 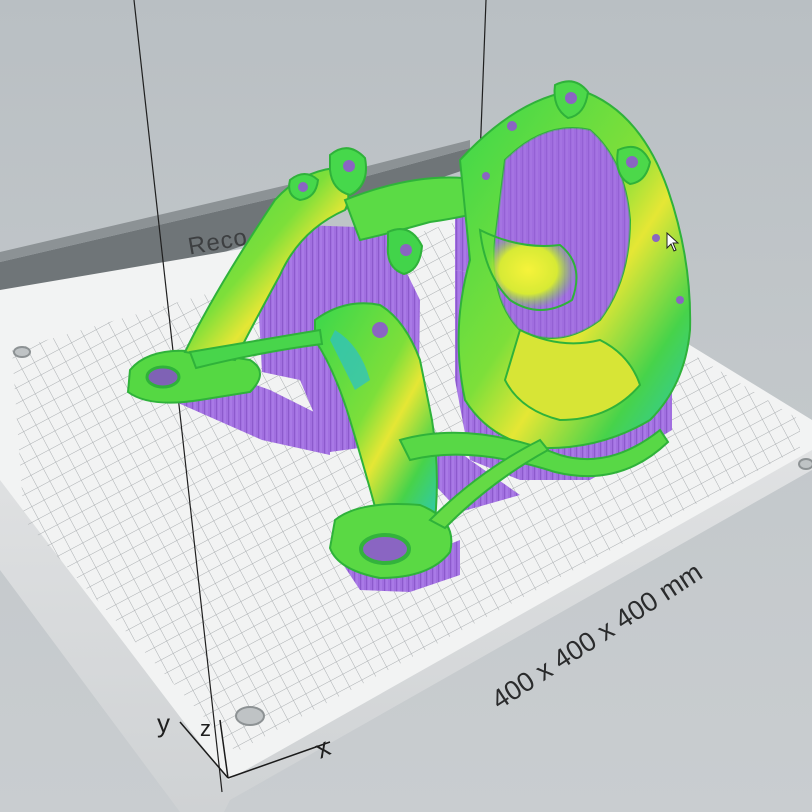 What do you see at coordinates (673, 242) in the screenshot?
I see `mouse-cursor-icon` at bounding box center [673, 242].